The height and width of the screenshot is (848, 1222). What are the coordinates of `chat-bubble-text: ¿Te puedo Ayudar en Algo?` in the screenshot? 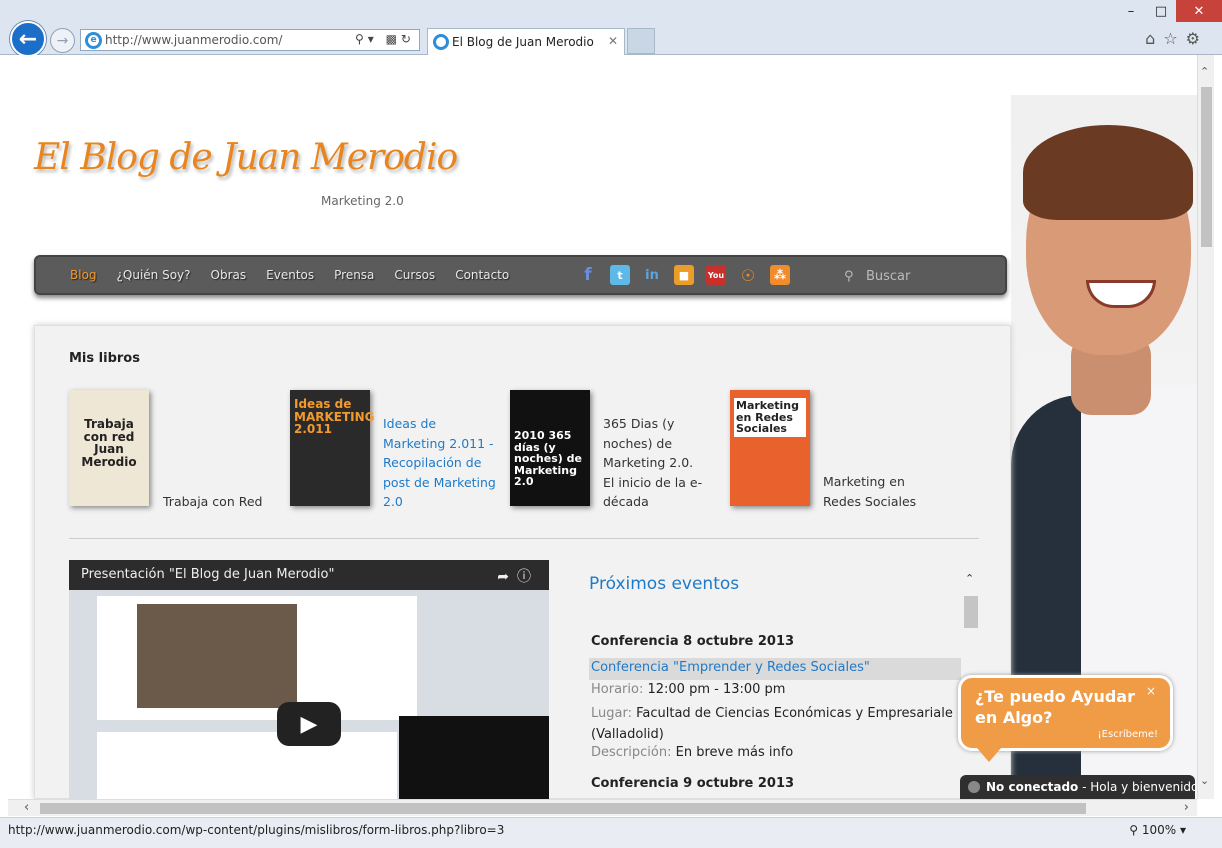 It's located at (1055, 707).